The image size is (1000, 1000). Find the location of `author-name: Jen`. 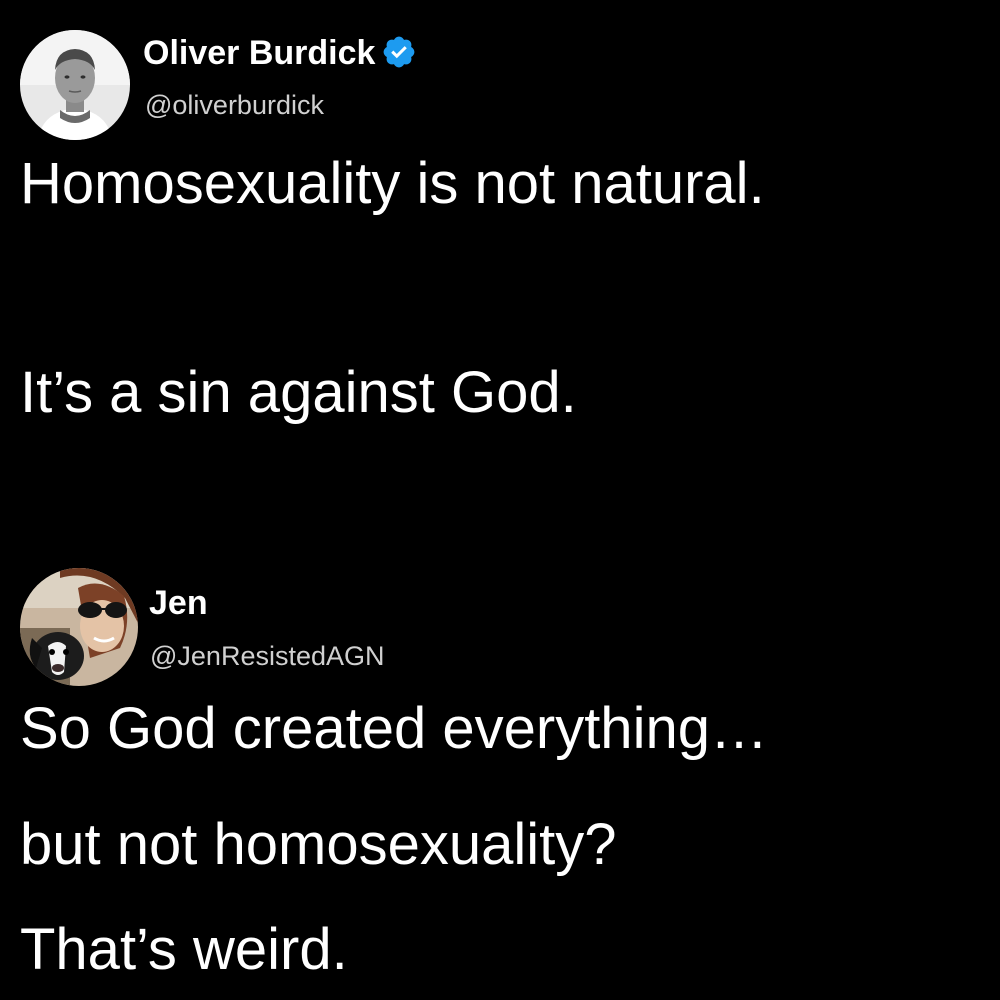

author-name: Jen is located at coordinates (178, 603).